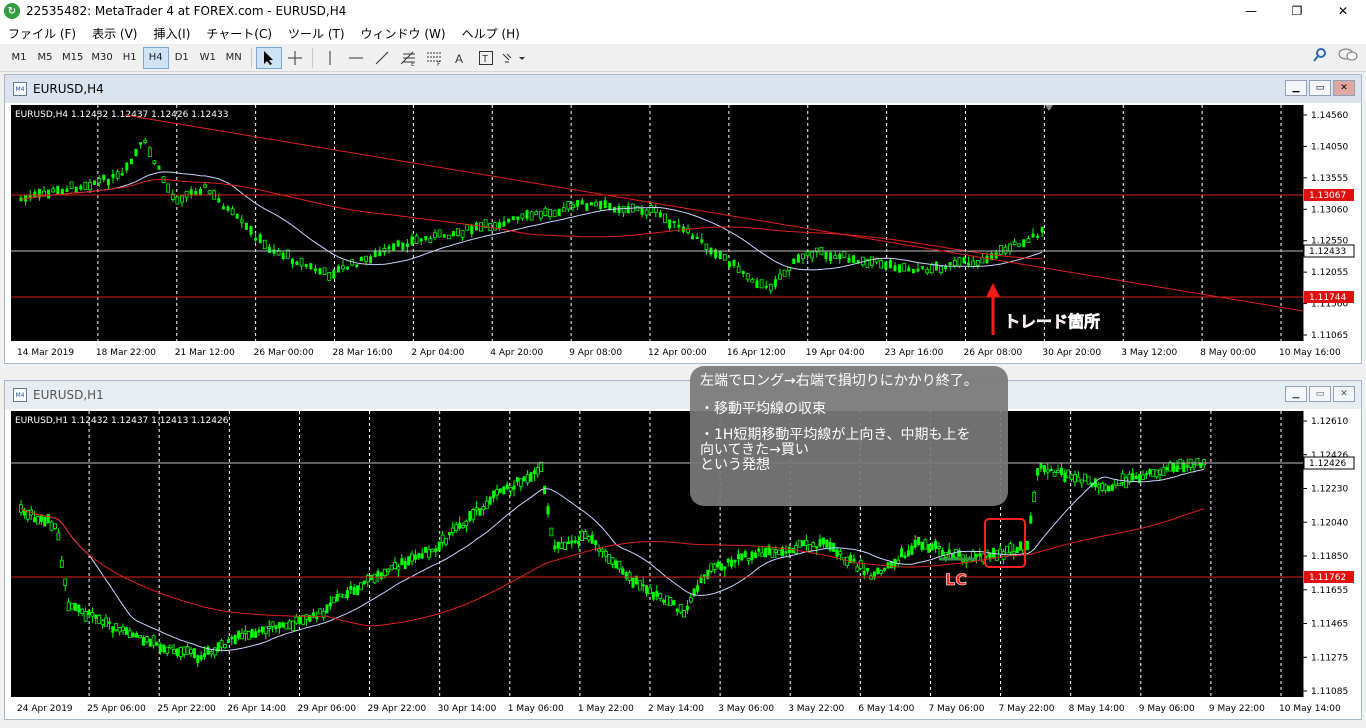  What do you see at coordinates (234, 58) in the screenshot?
I see `timeframe-mn: MN` at bounding box center [234, 58].